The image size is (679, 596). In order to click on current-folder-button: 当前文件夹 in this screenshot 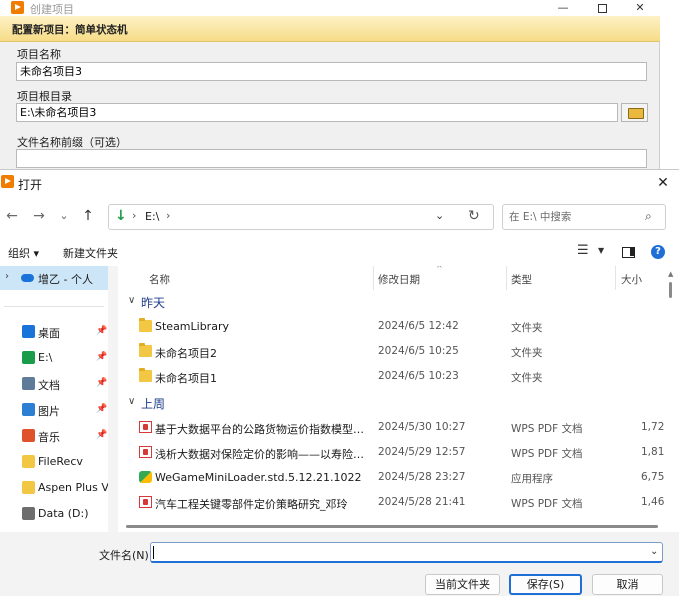, I will do `click(462, 584)`.